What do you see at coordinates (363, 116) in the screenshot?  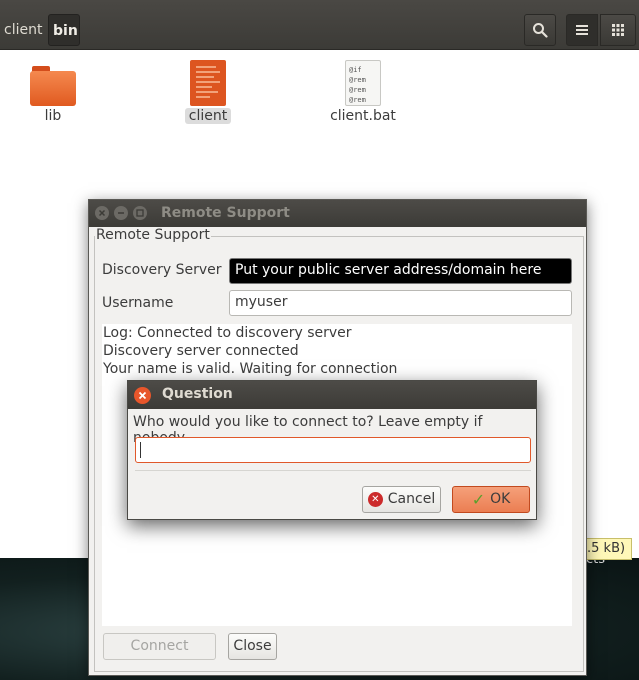 I see `file-name: client.bat` at bounding box center [363, 116].